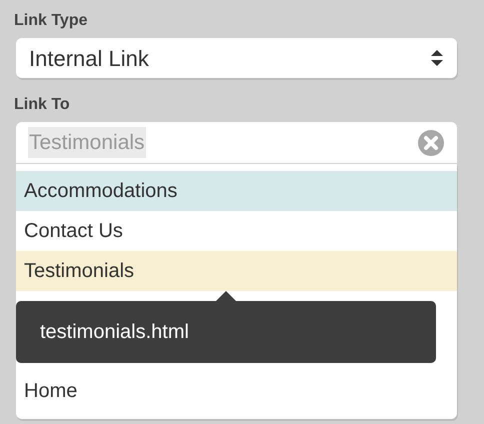 The height and width of the screenshot is (424, 484). What do you see at coordinates (42, 105) in the screenshot?
I see `field-label: Link To` at bounding box center [42, 105].